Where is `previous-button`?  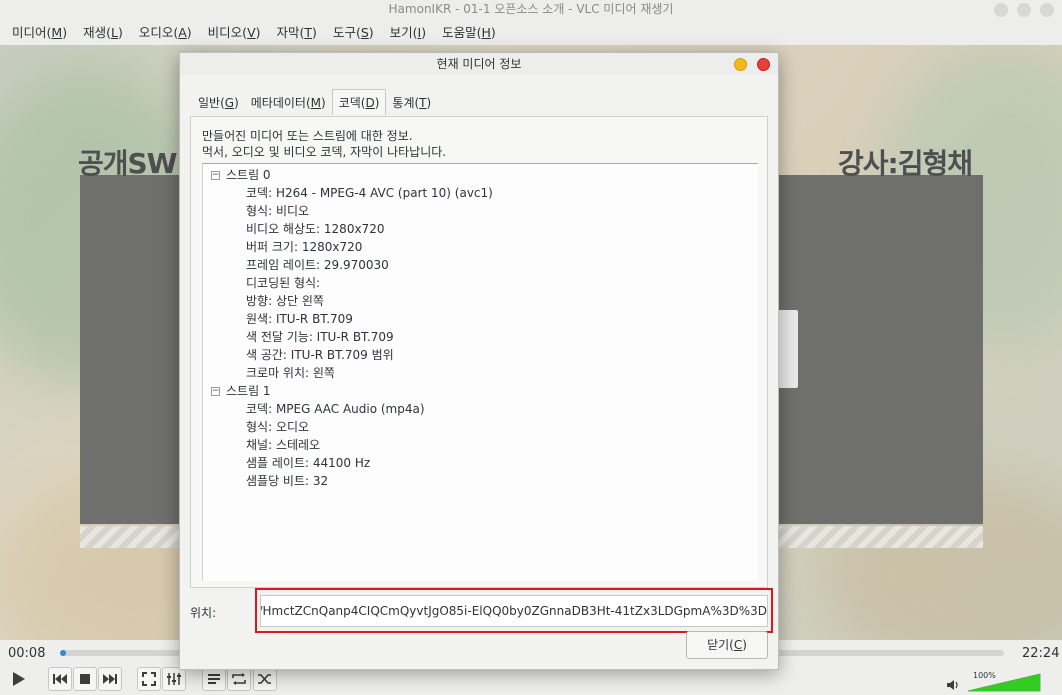
previous-button is located at coordinates (60, 679).